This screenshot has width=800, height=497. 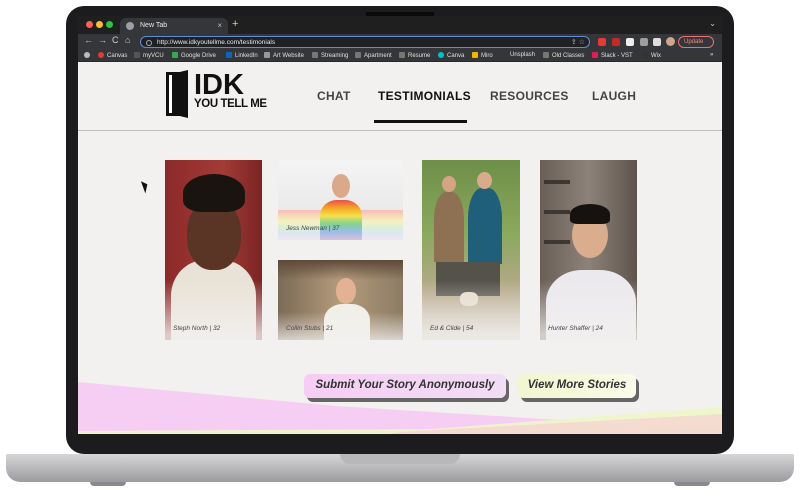 I want to click on bookmark-item: LinkedIn, so click(x=242, y=55).